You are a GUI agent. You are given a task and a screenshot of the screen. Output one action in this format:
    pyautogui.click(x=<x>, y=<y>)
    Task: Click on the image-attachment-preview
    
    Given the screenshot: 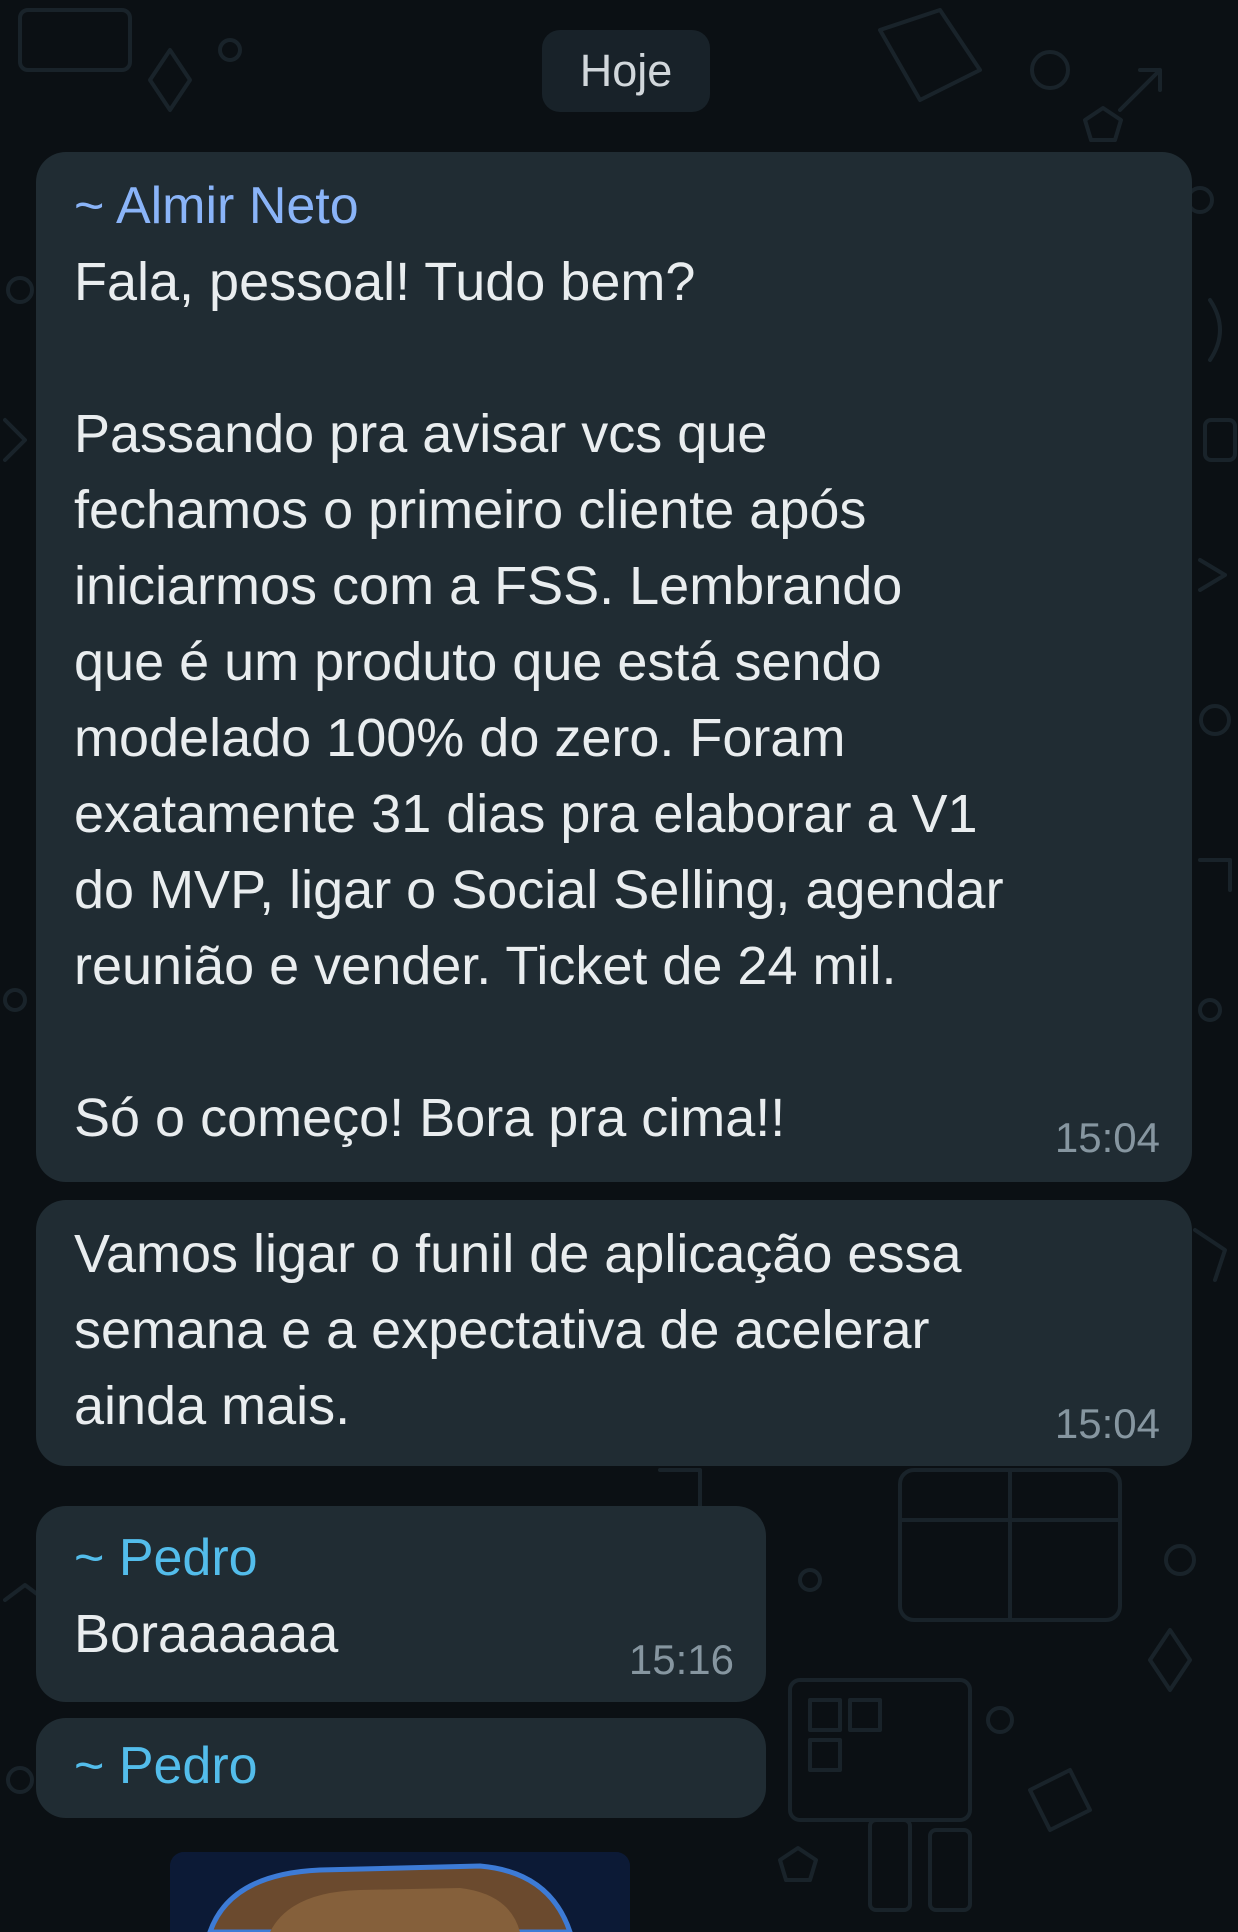 What is the action you would take?
    pyautogui.click(x=400, y=1892)
    